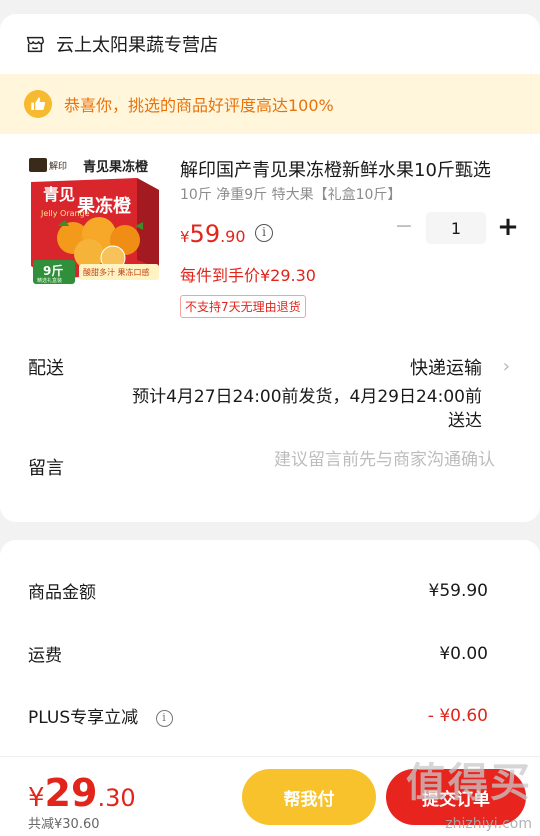 The image size is (540, 836). What do you see at coordinates (199, 105) in the screenshot?
I see `praise-text: 恭喜你，挑选的商品好评度高达100%` at bounding box center [199, 105].